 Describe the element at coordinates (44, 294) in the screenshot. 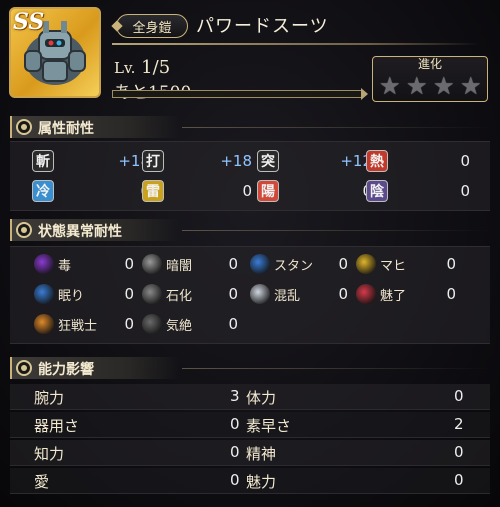

I see `sleep-icon` at that location.